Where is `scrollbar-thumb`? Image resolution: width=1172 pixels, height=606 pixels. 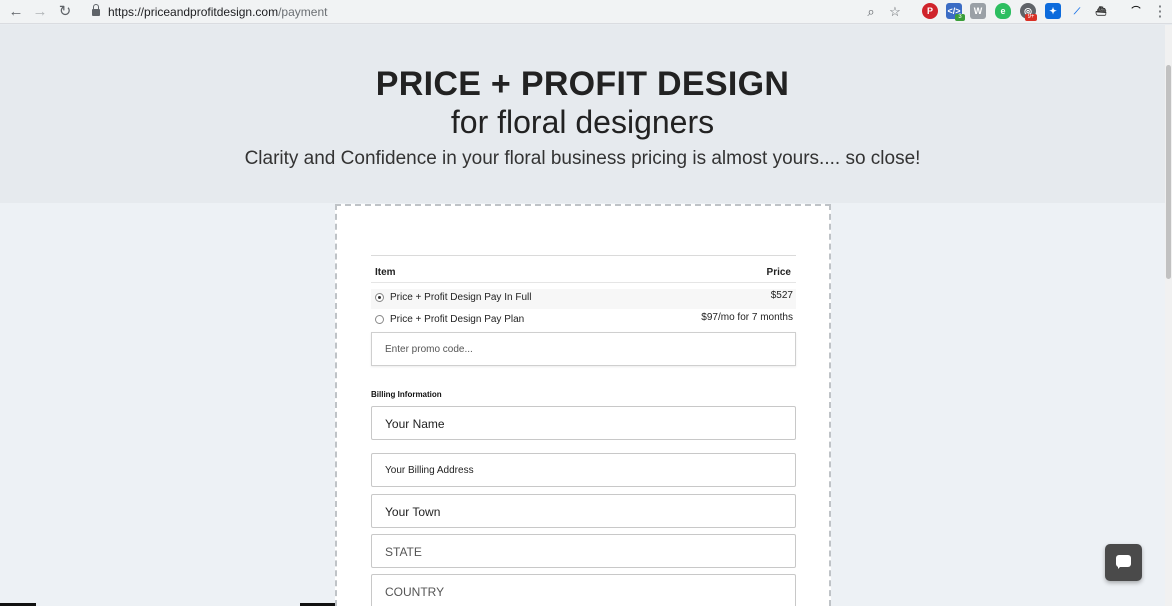
scrollbar-thumb is located at coordinates (1168, 172).